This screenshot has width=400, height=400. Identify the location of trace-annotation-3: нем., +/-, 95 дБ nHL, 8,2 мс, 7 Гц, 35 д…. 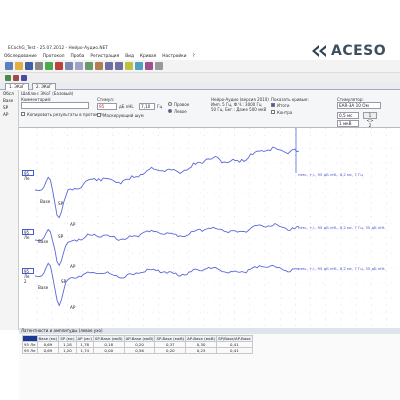
(342, 268).